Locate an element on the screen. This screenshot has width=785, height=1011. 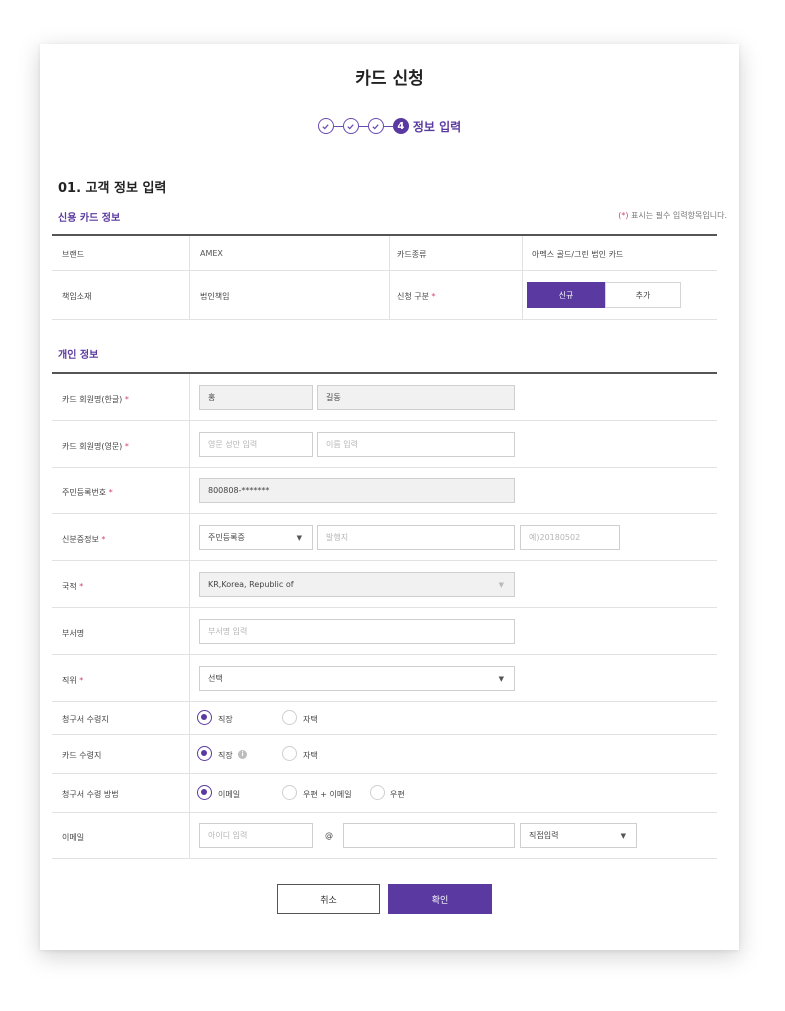
id-type-select: 주민등록증 ▼ is located at coordinates (256, 537).